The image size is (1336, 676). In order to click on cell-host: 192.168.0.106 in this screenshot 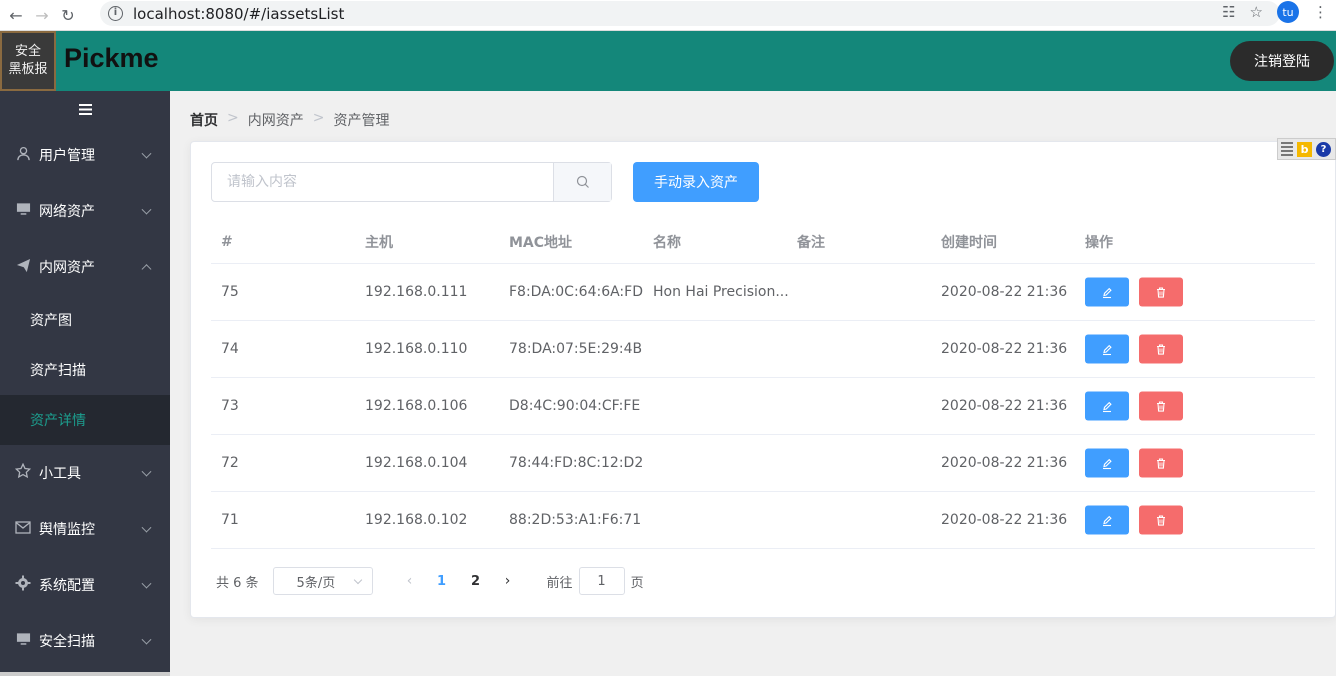, I will do `click(416, 406)`.